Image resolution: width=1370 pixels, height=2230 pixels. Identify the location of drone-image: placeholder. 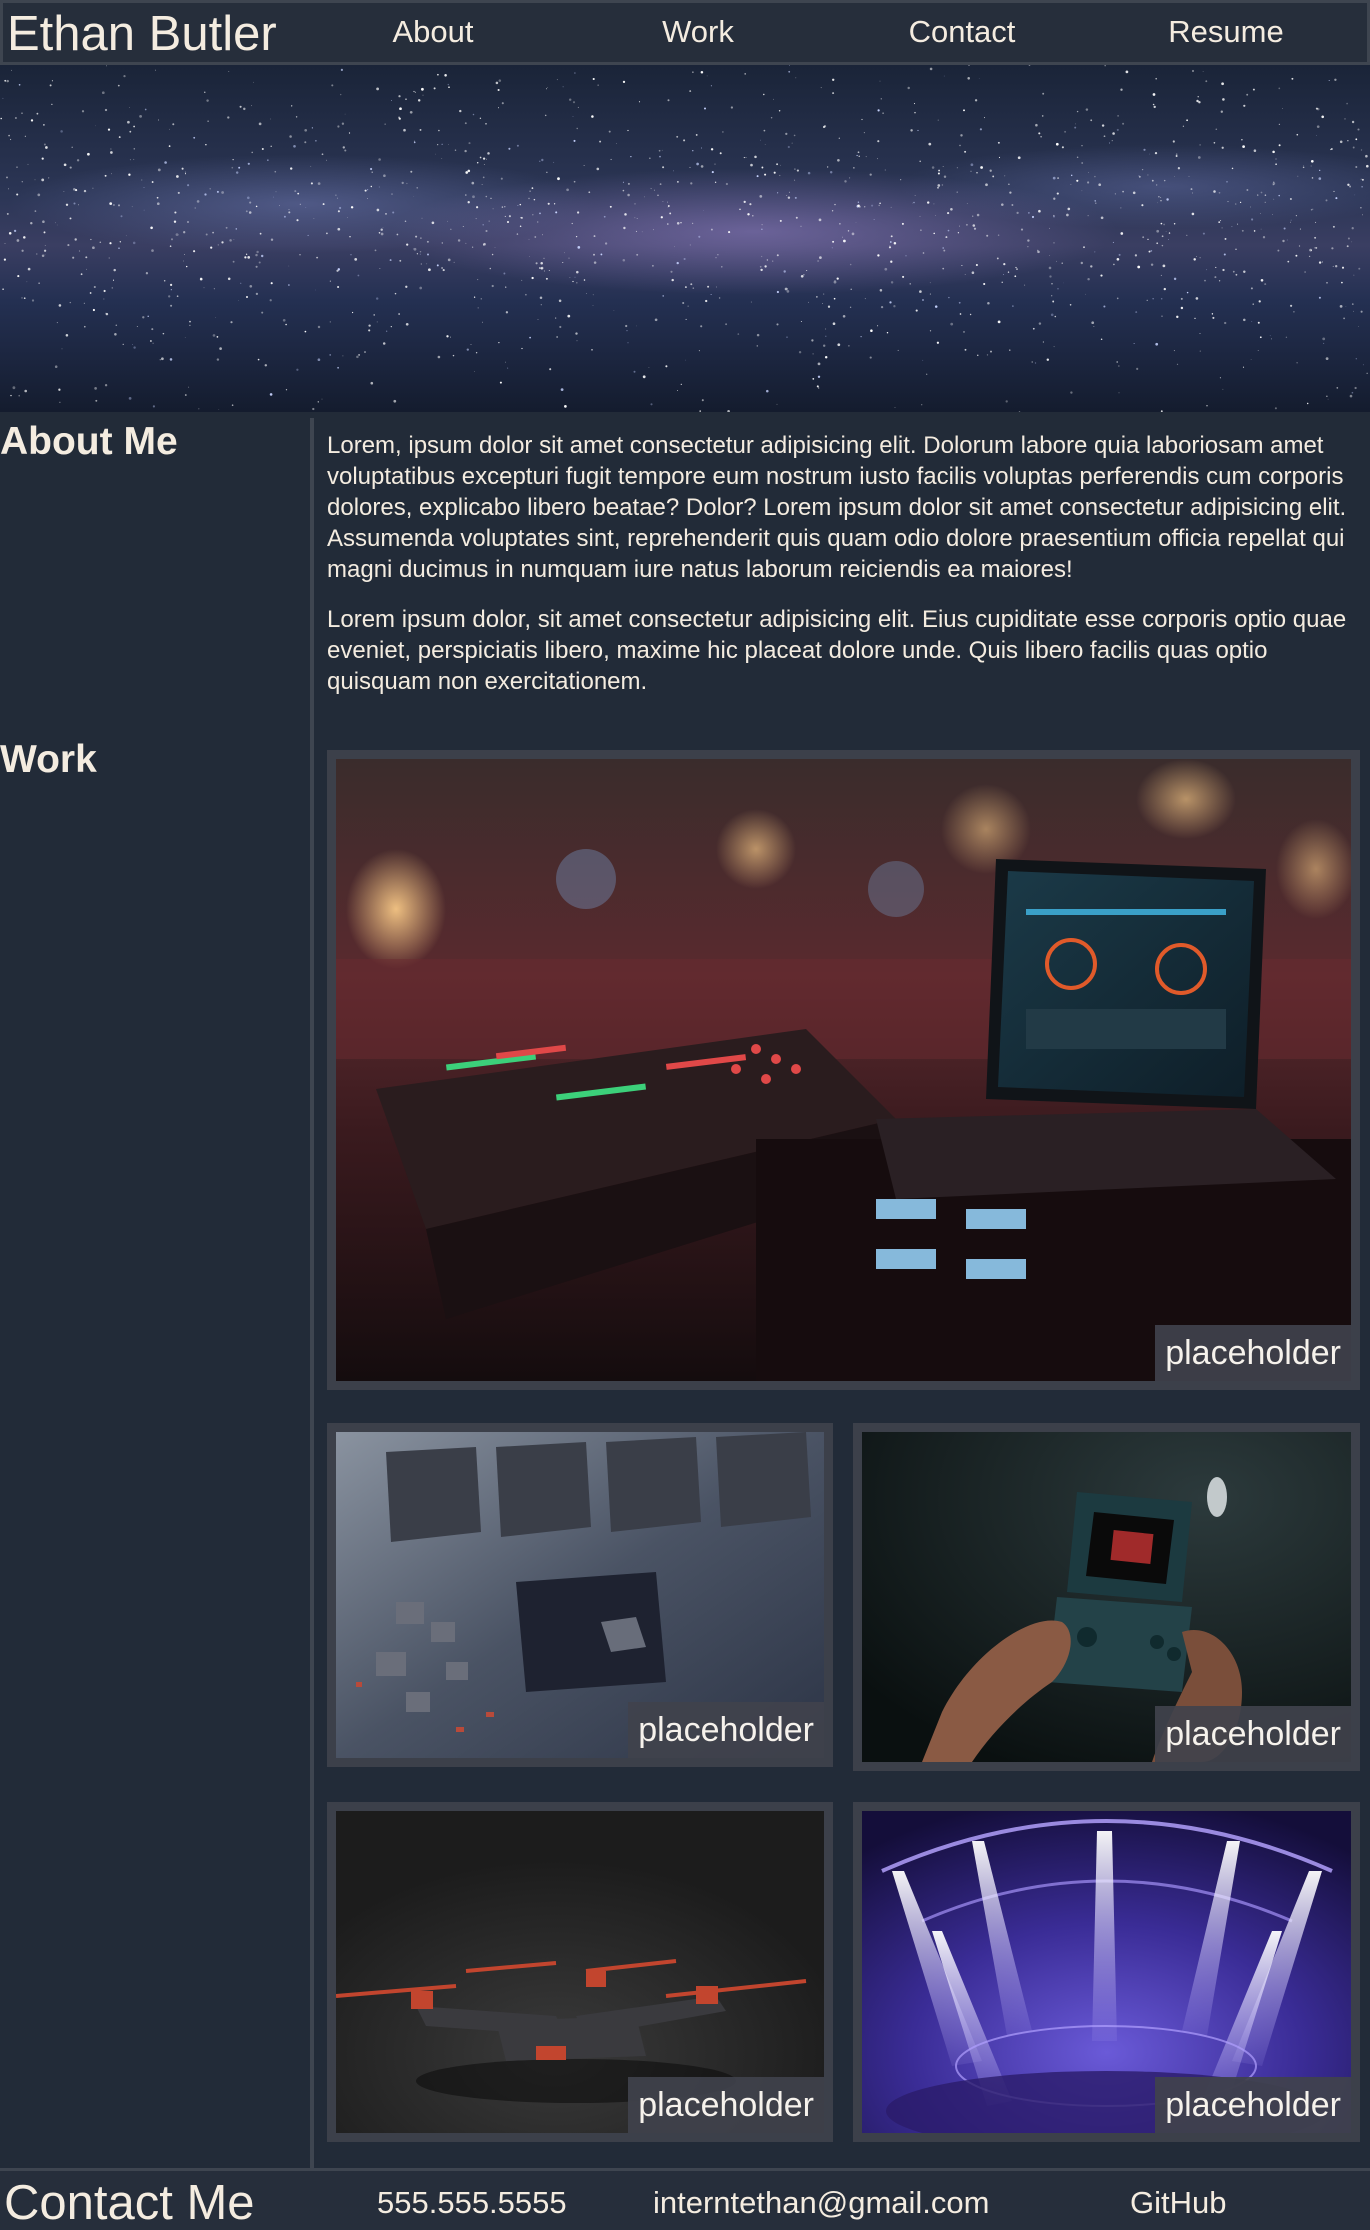
(580, 1972).